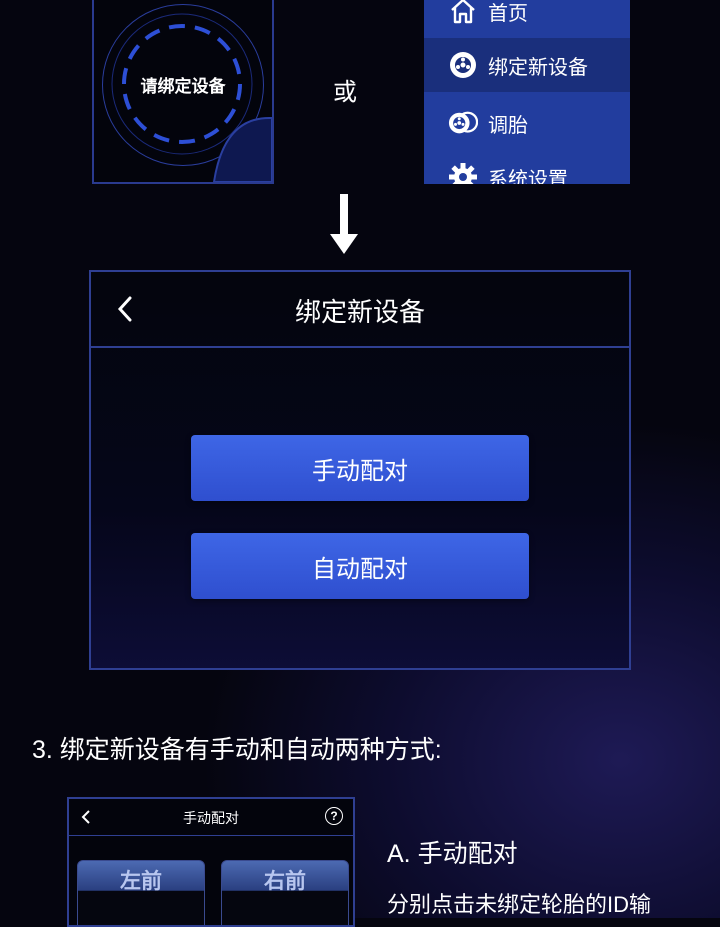  I want to click on menu-item-bind-new-device: 绑定新设备, so click(527, 65).